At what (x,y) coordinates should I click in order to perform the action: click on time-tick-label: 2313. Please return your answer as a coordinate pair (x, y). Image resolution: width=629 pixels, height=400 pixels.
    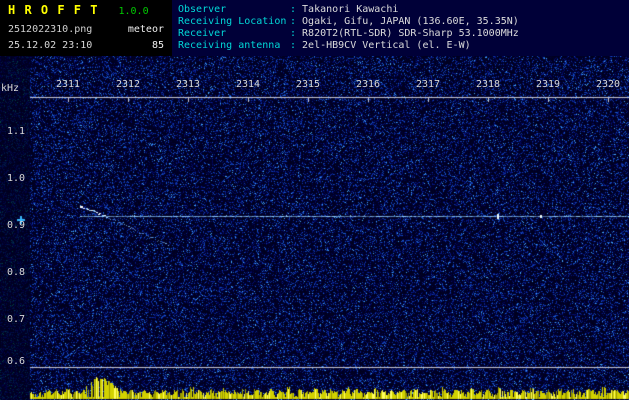
    Looking at the image, I should click on (188, 84).